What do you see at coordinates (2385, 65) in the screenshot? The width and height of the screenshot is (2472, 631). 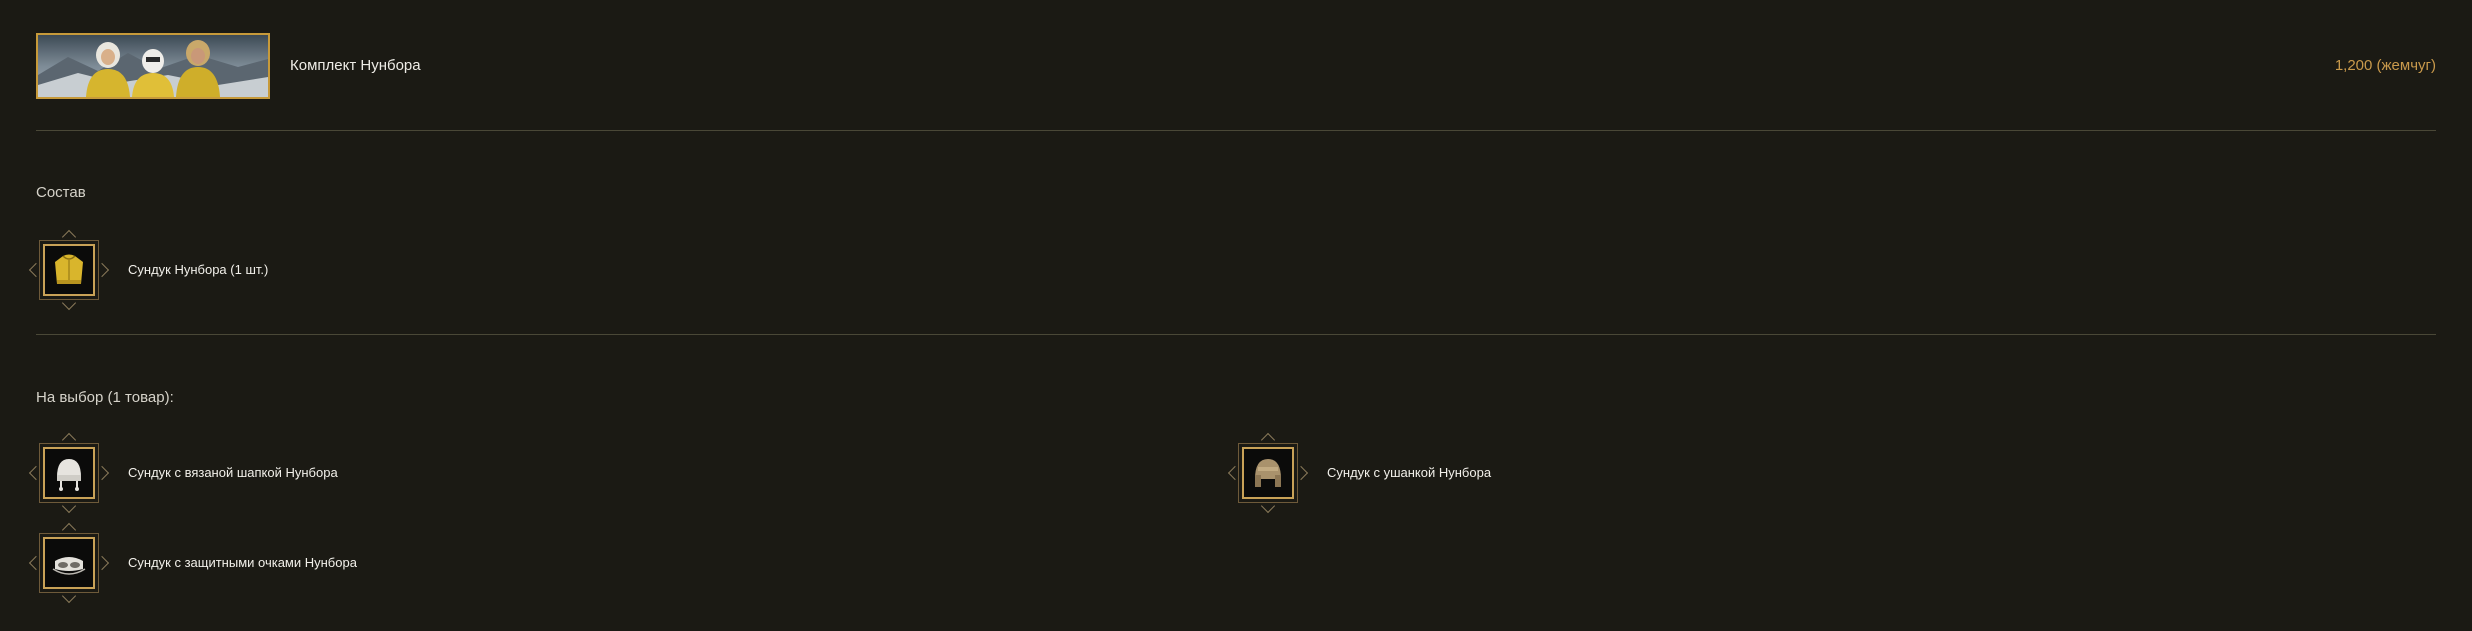 I see `package-price: 1,200 (жемчуг)` at bounding box center [2385, 65].